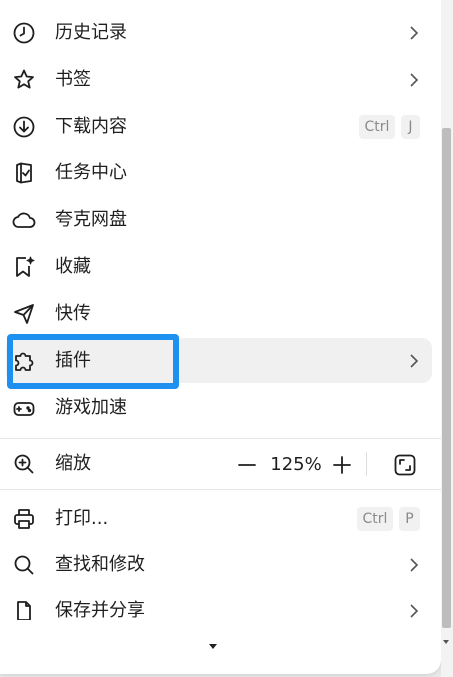 The width and height of the screenshot is (453, 677). What do you see at coordinates (73, 313) in the screenshot?
I see `menu-item-label: 快传` at bounding box center [73, 313].